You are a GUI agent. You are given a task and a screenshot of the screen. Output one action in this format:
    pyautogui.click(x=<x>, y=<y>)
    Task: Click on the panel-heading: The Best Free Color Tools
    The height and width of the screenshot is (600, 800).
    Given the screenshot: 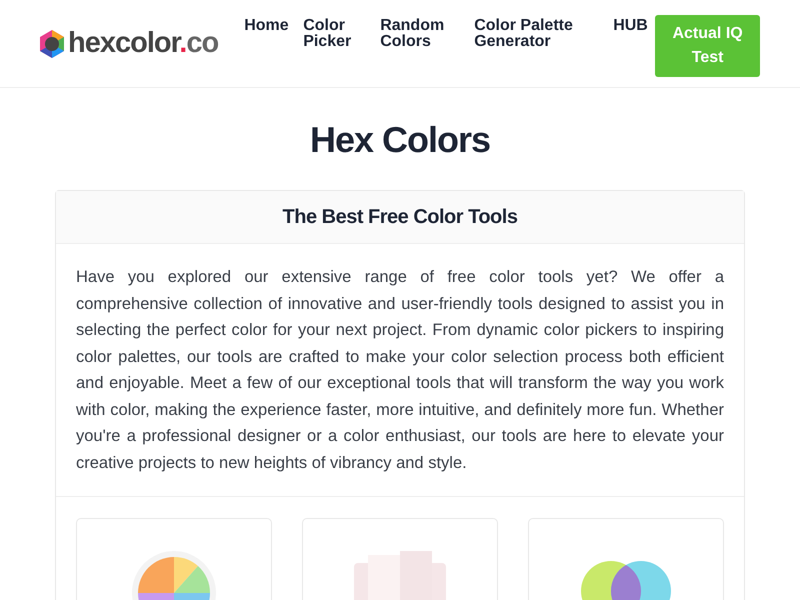 What is the action you would take?
    pyautogui.click(x=400, y=217)
    